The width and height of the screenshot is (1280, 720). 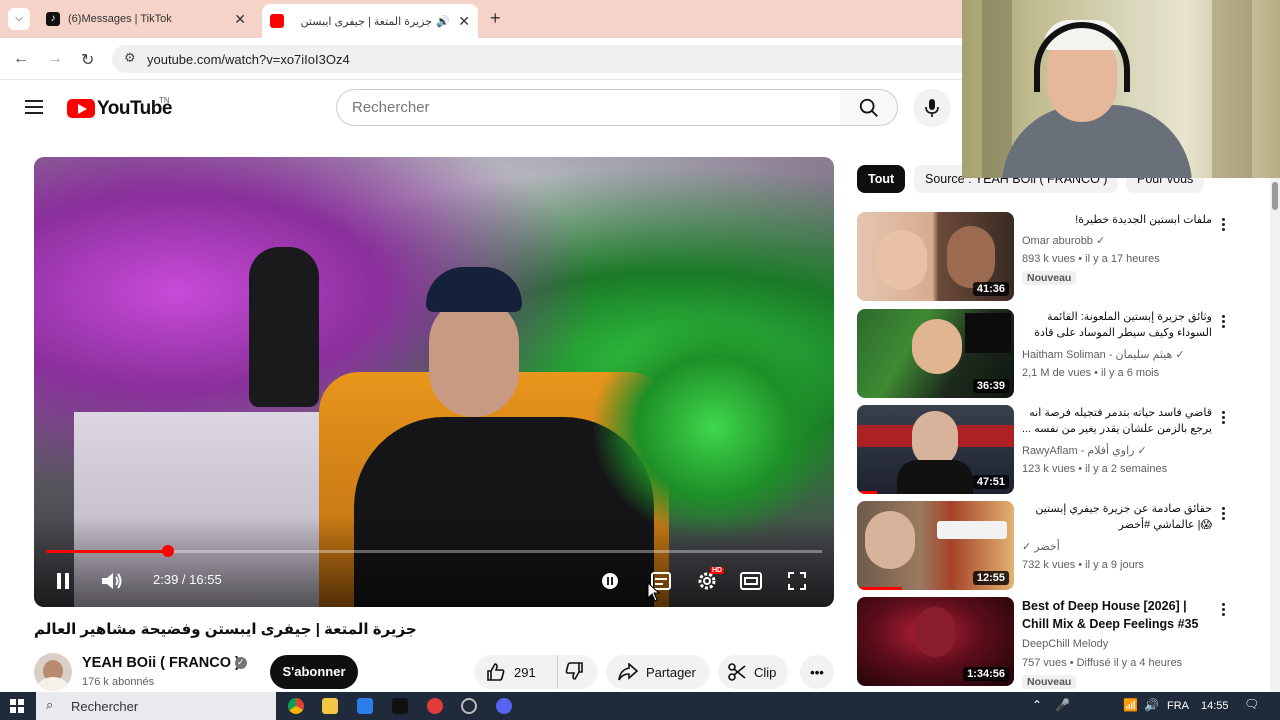 What do you see at coordinates (1275, 196) in the screenshot?
I see `scrollbar-thumb` at bounding box center [1275, 196].